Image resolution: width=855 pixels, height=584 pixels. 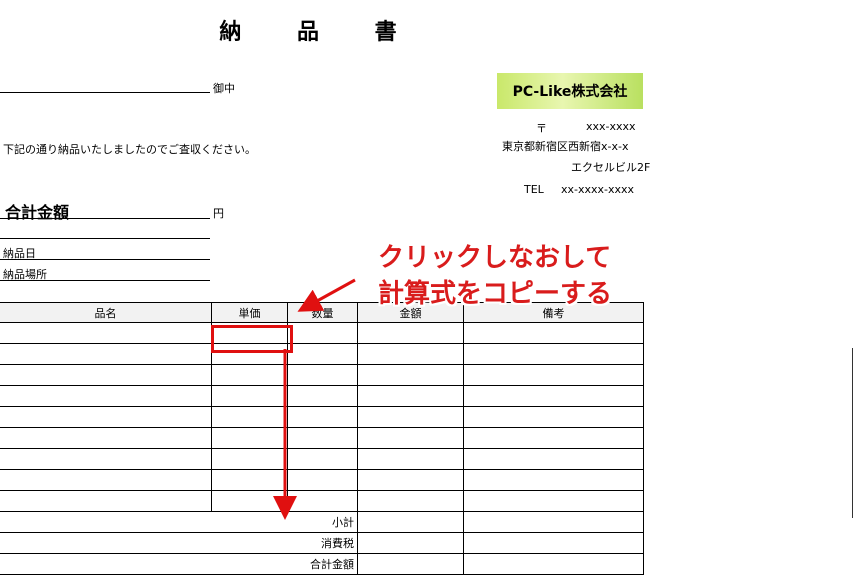 What do you see at coordinates (495, 294) in the screenshot?
I see `annotation-line2: 計算式をコピーする` at bounding box center [495, 294].